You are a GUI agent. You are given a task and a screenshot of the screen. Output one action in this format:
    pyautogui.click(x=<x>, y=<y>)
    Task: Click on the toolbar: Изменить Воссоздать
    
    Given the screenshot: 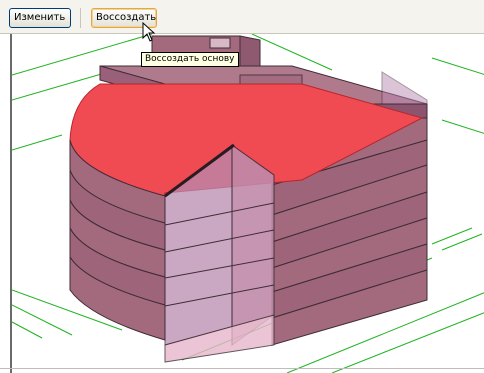 What is the action you would take?
    pyautogui.click(x=242, y=17)
    